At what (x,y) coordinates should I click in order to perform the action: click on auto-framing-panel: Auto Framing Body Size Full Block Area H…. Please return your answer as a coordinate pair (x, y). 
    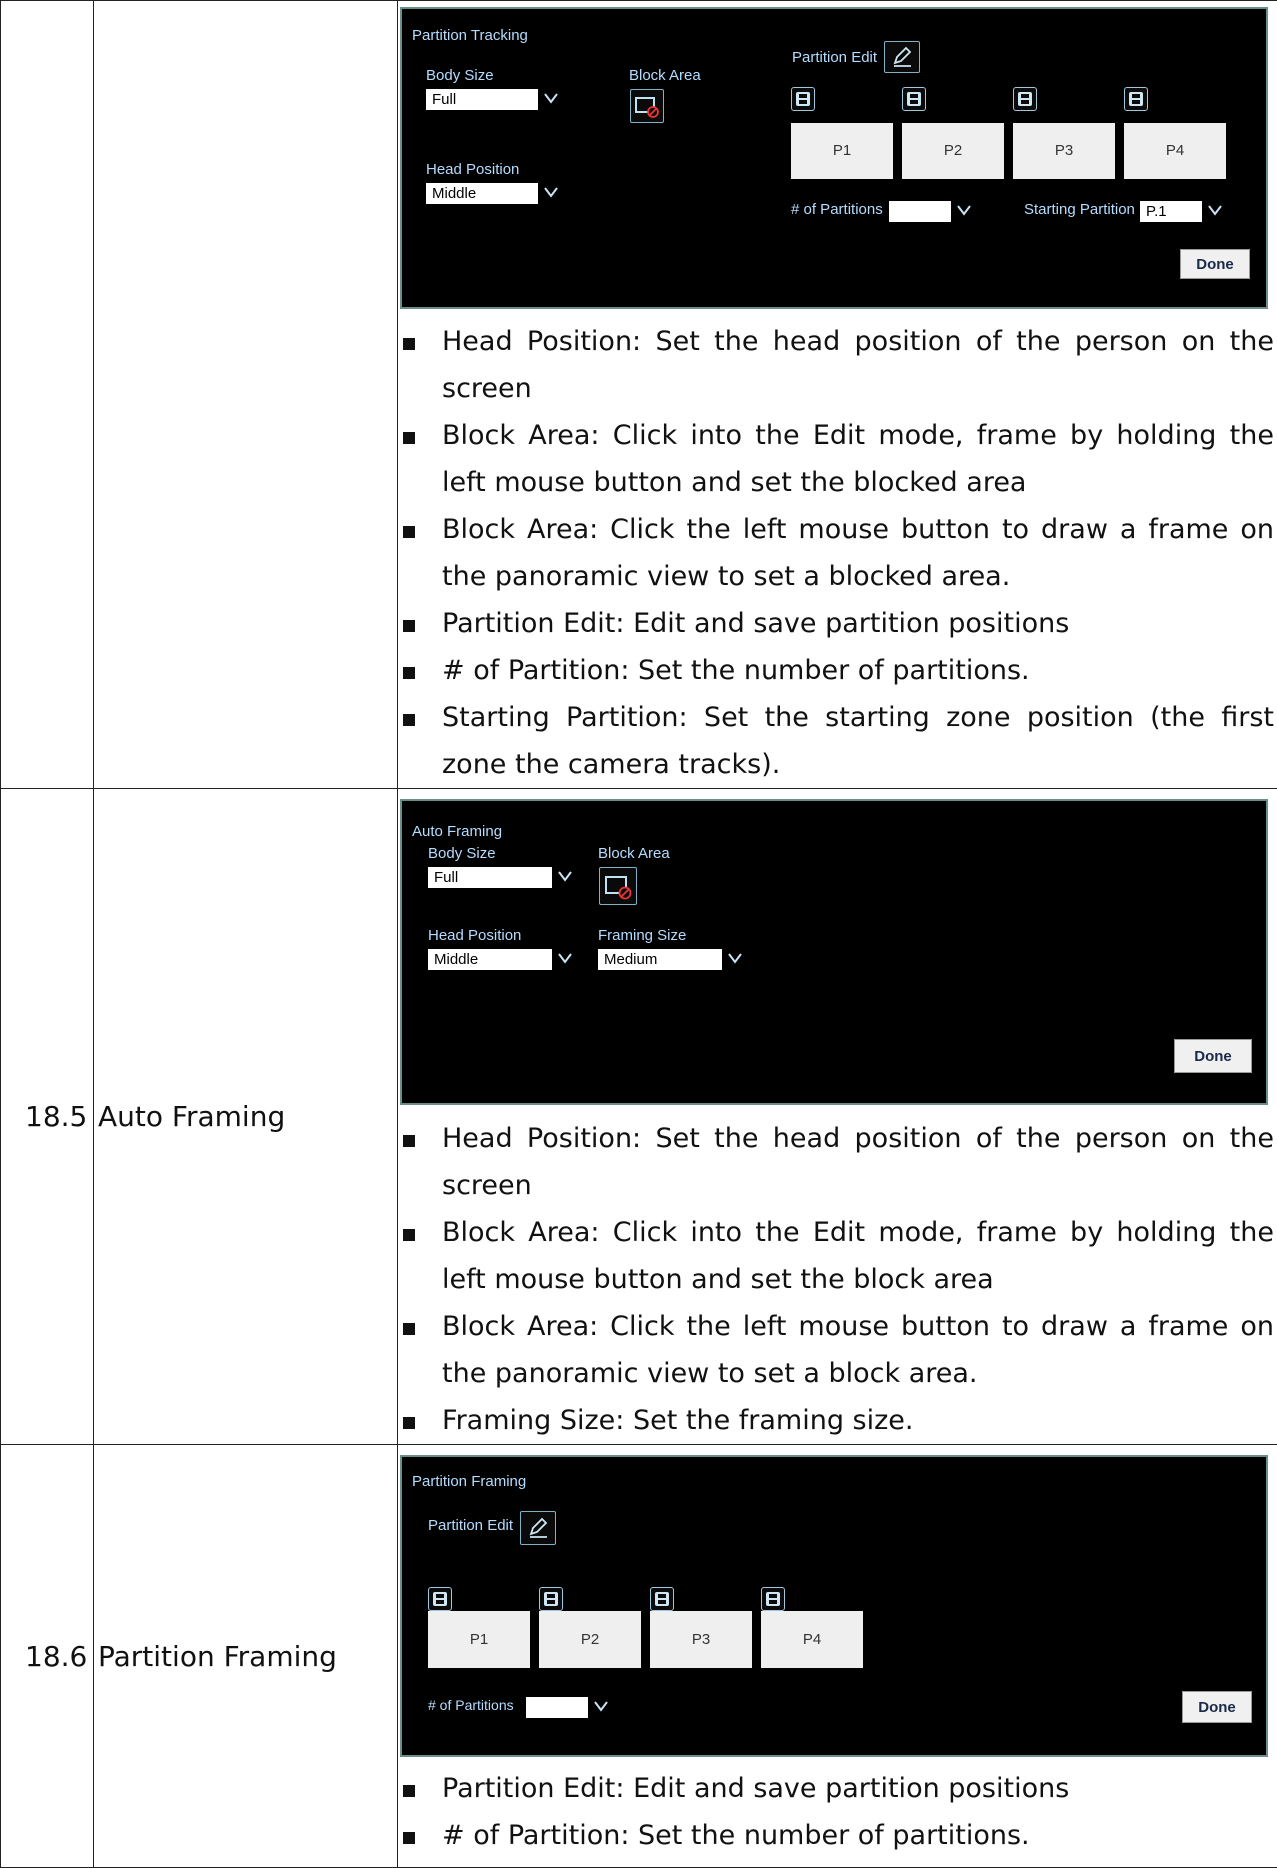
    Looking at the image, I should click on (834, 952).